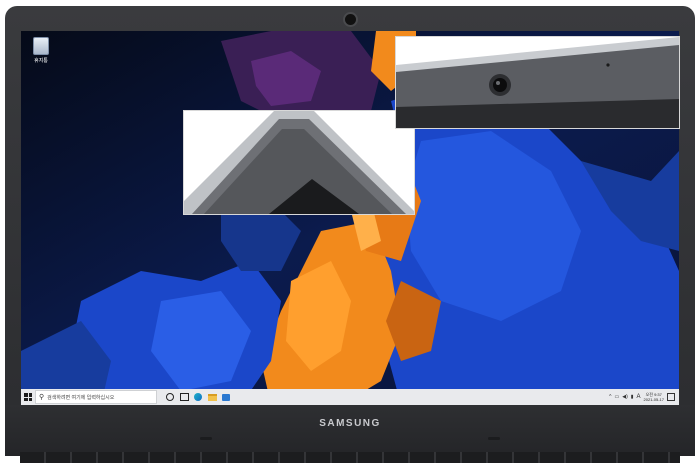 The height and width of the screenshot is (463, 700). I want to click on edge-icon, so click(198, 397).